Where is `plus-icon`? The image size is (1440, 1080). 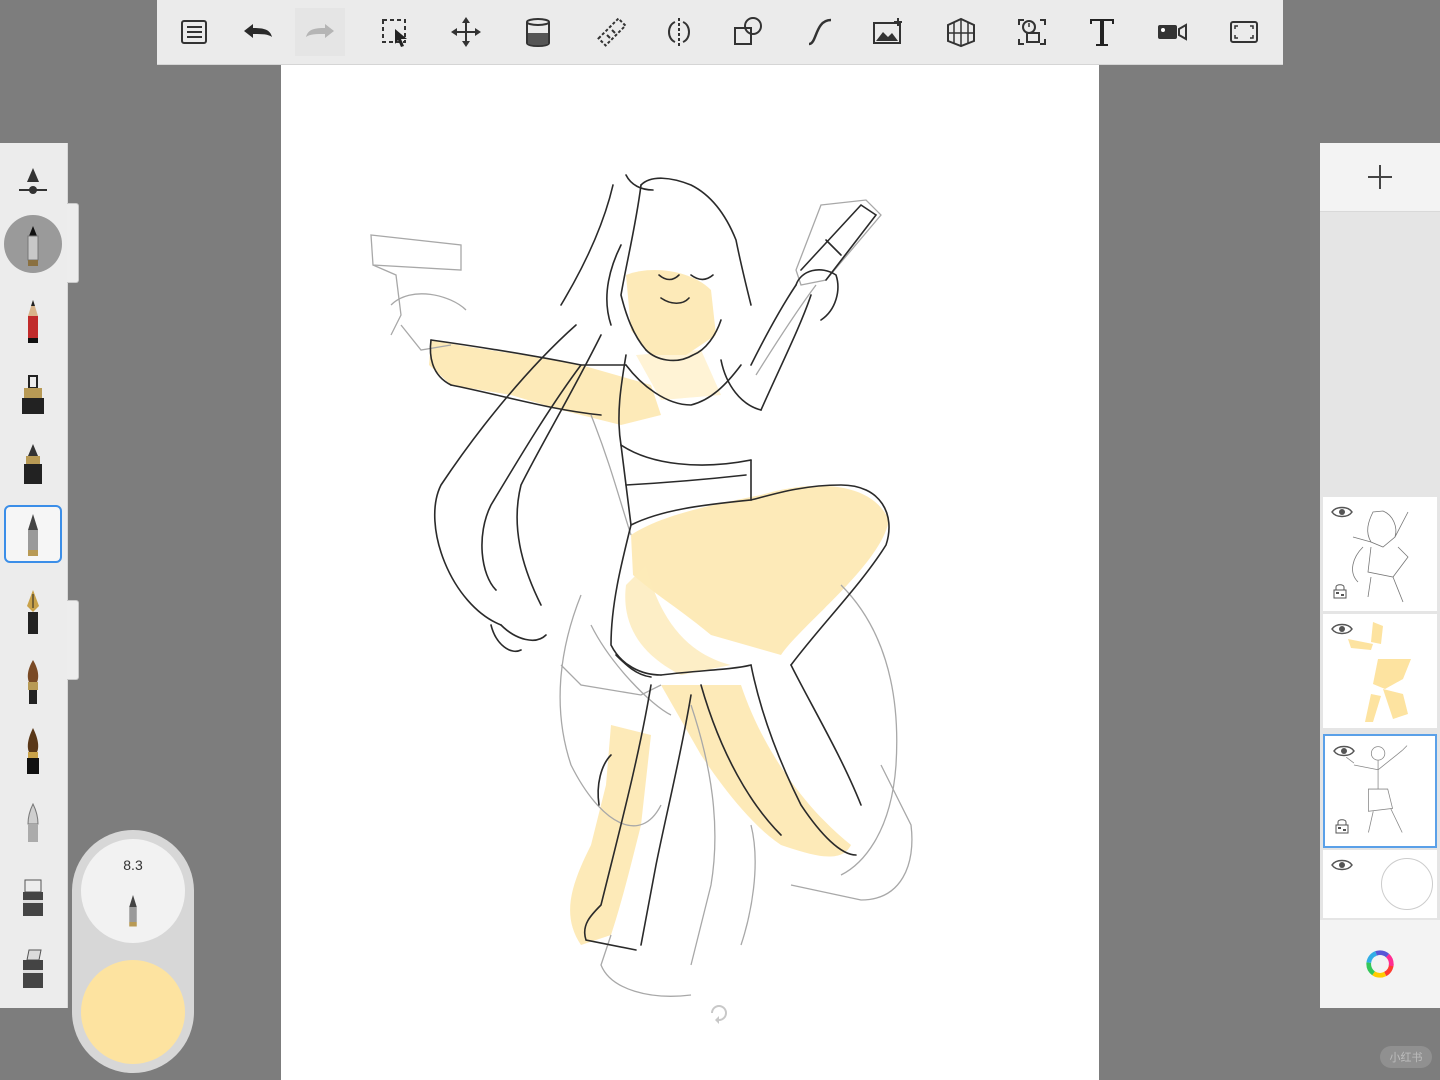
plus-icon is located at coordinates (1380, 177).